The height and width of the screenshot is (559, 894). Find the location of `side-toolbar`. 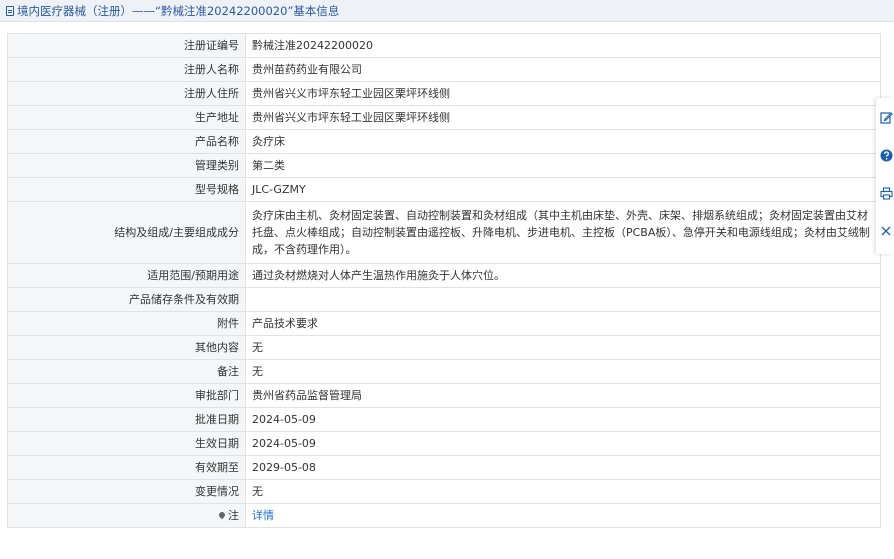

side-toolbar is located at coordinates (885, 176).